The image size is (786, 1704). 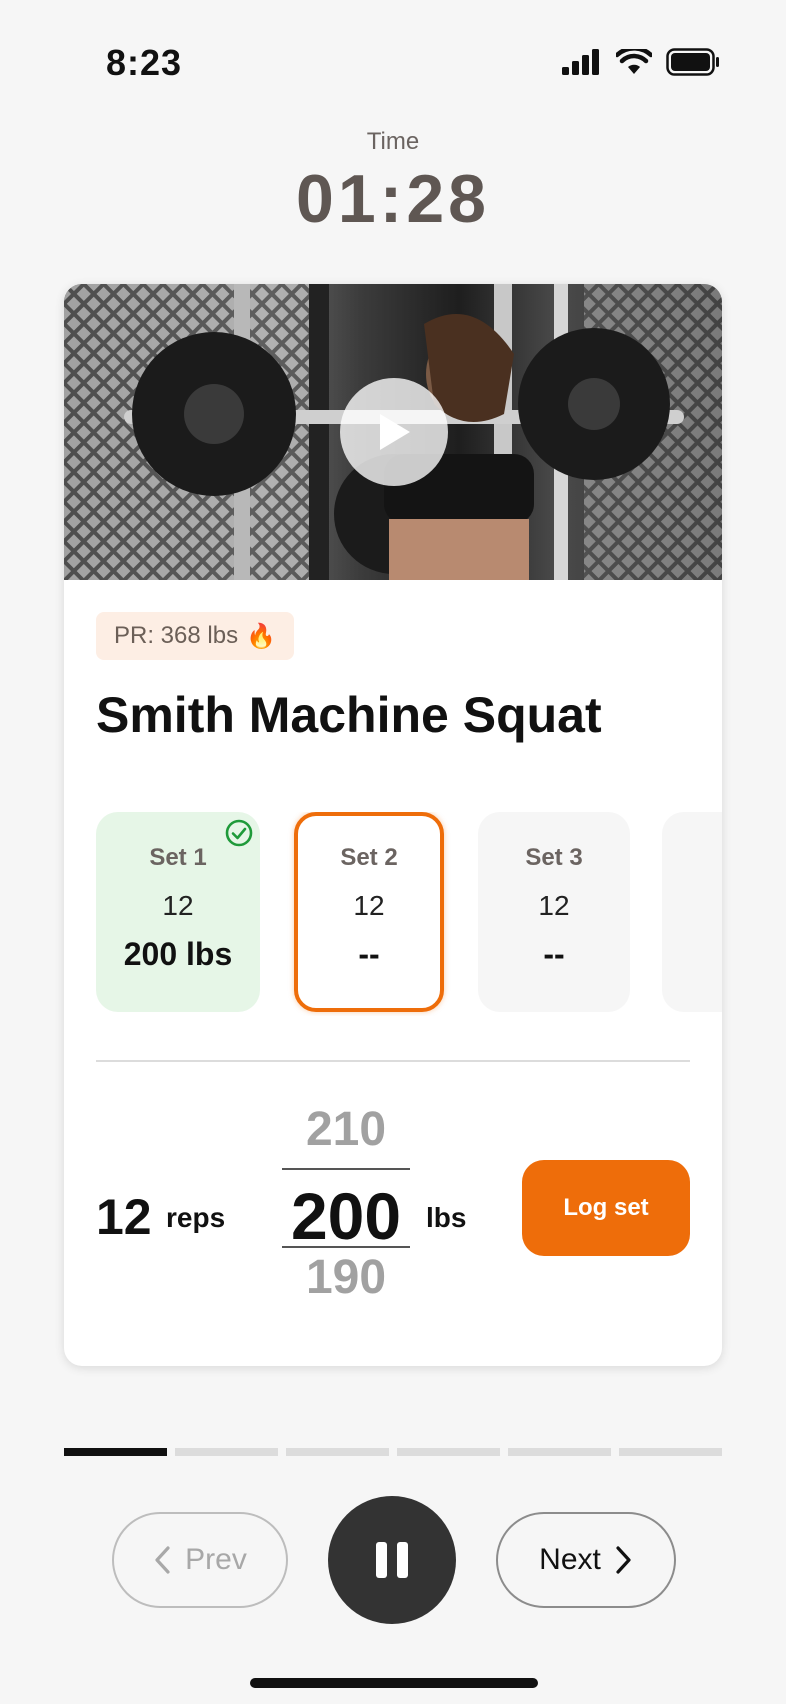 I want to click on status-icons, so click(x=641, y=62).